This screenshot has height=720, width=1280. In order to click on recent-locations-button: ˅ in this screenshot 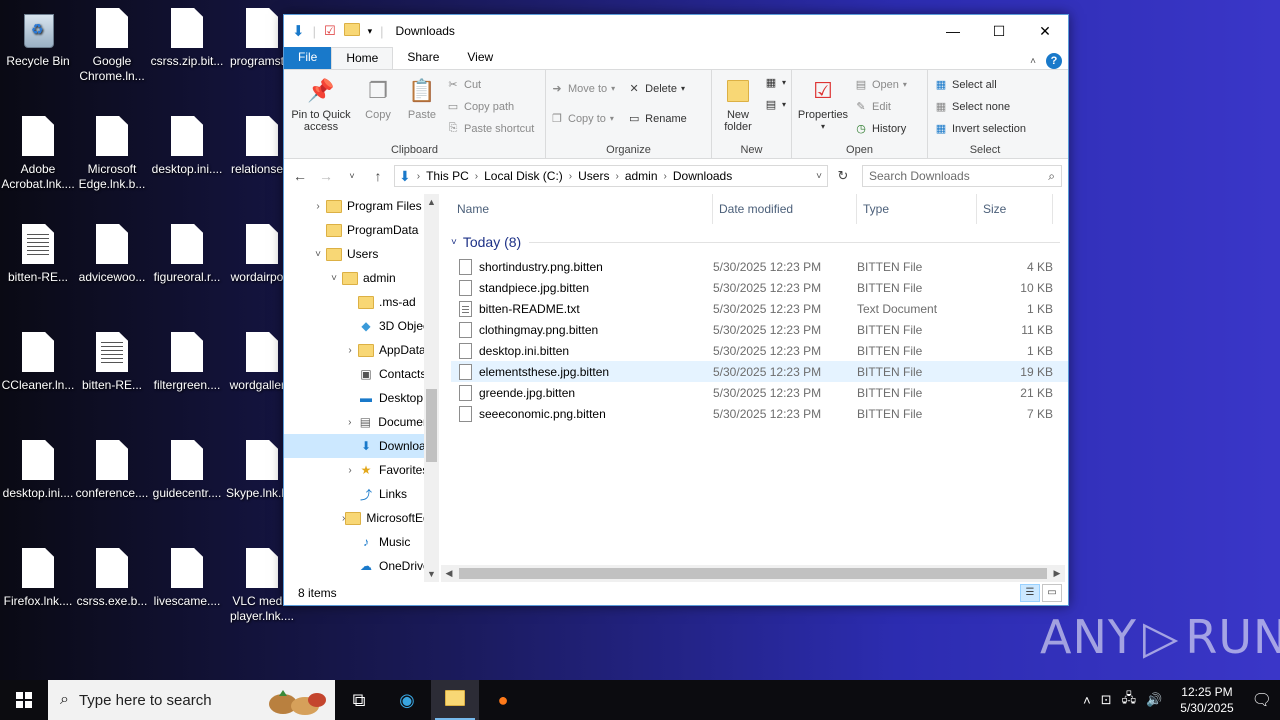, I will do `click(352, 176)`.